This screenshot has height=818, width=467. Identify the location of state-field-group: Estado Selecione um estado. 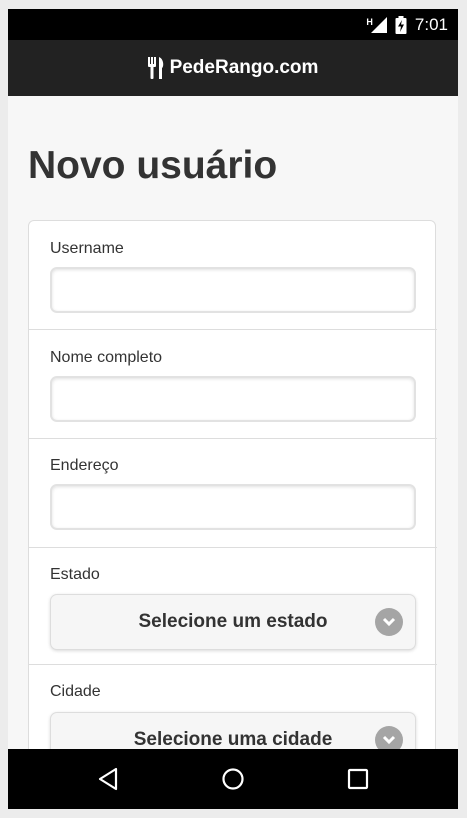
(233, 606).